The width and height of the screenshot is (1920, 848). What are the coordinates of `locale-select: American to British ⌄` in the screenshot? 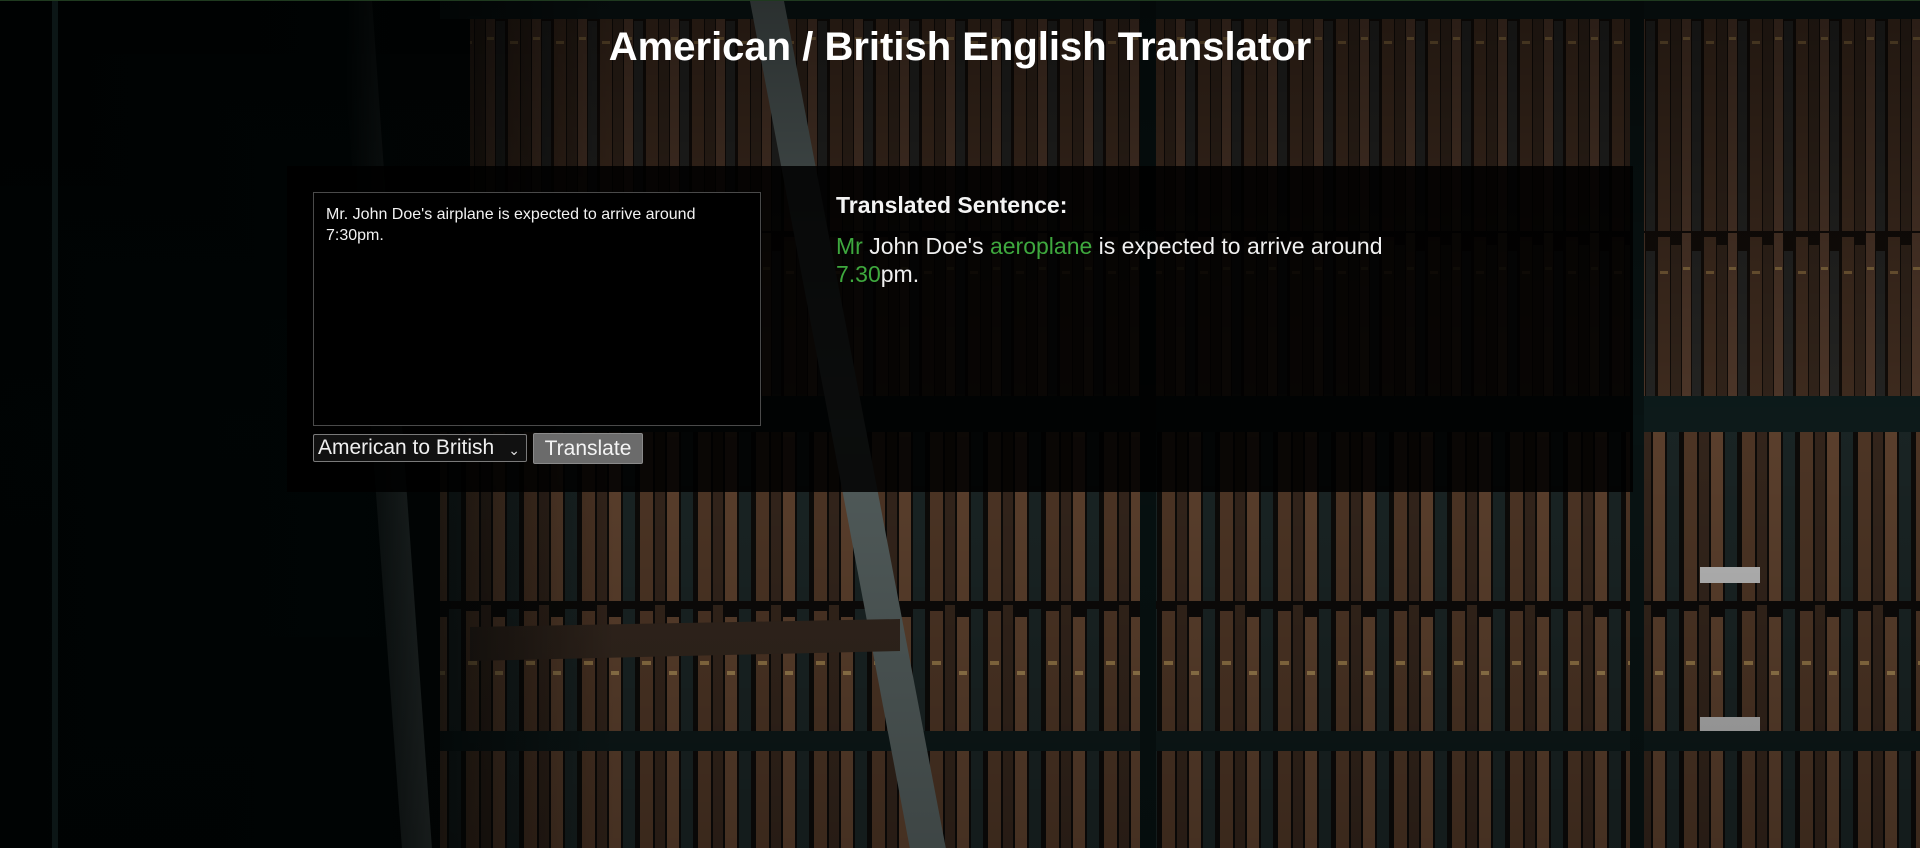 It's located at (420, 448).